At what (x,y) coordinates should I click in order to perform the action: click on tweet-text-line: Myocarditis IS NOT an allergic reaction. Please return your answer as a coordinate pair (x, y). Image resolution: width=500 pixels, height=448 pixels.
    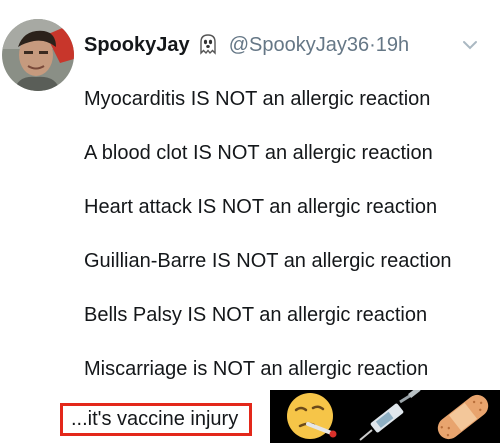
    Looking at the image, I should click on (257, 99).